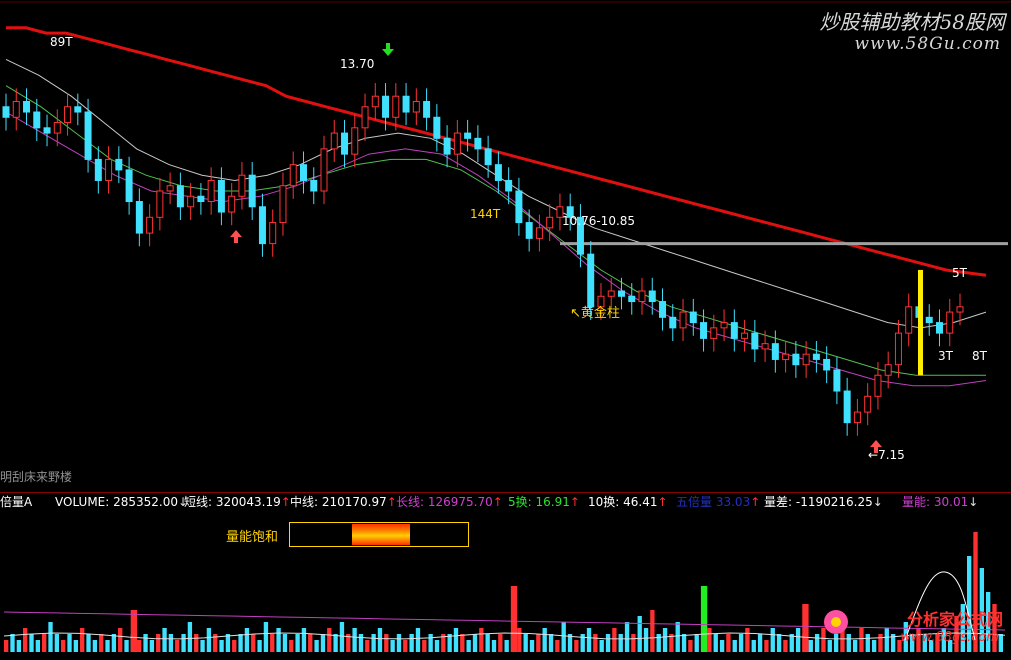 The image size is (1011, 660). I want to click on bottom-left-text: 明刮床来野楼, so click(36, 477).